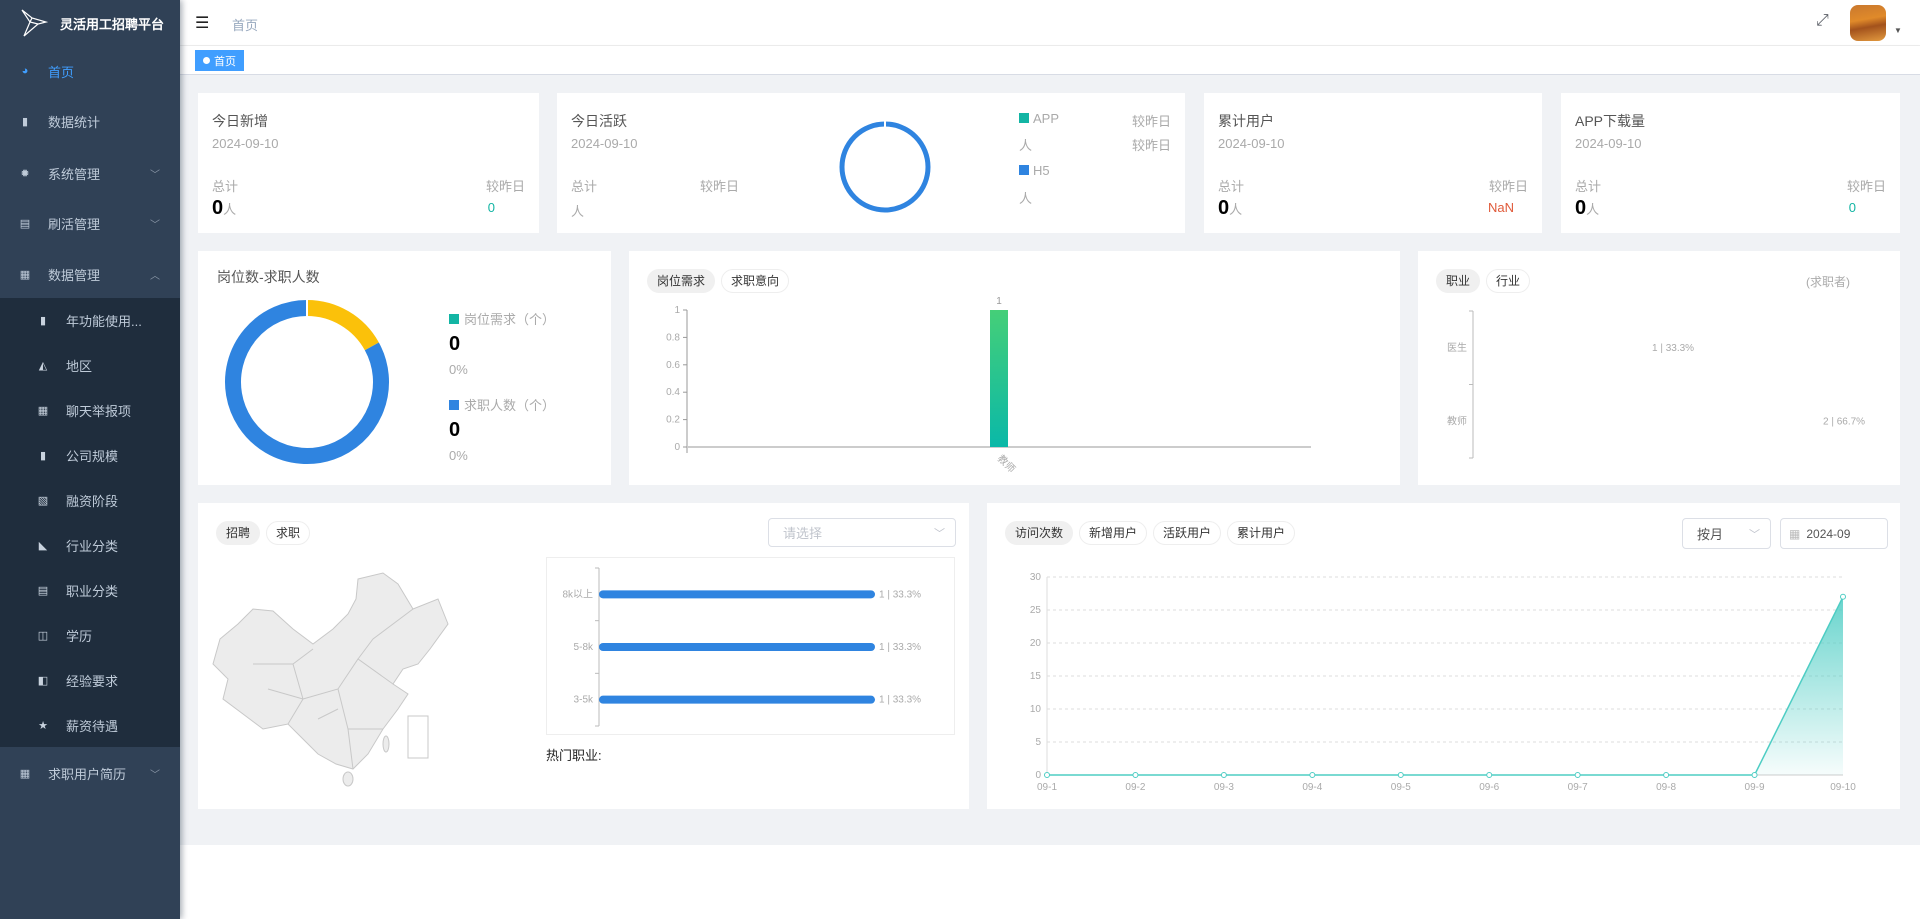  Describe the element at coordinates (418, 737) in the screenshot. I see `south-sea-inset` at that location.